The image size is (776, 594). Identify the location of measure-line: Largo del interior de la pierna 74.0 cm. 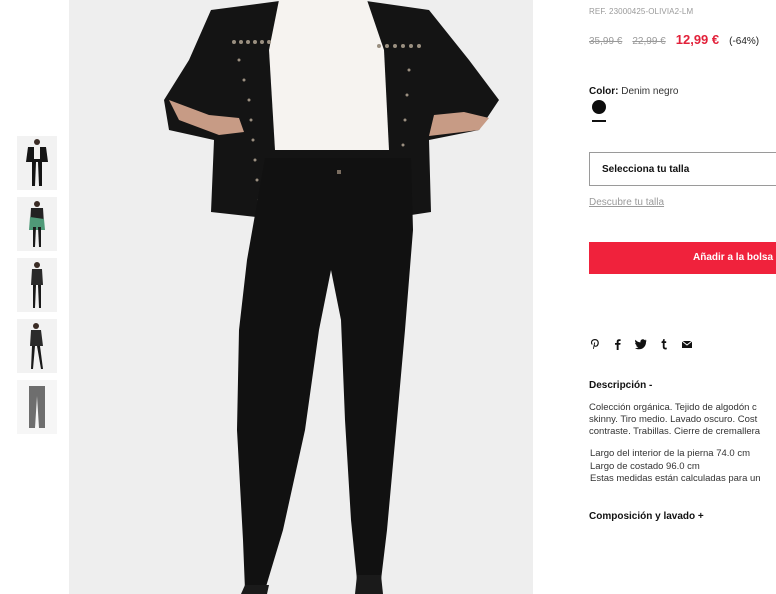
(670, 453).